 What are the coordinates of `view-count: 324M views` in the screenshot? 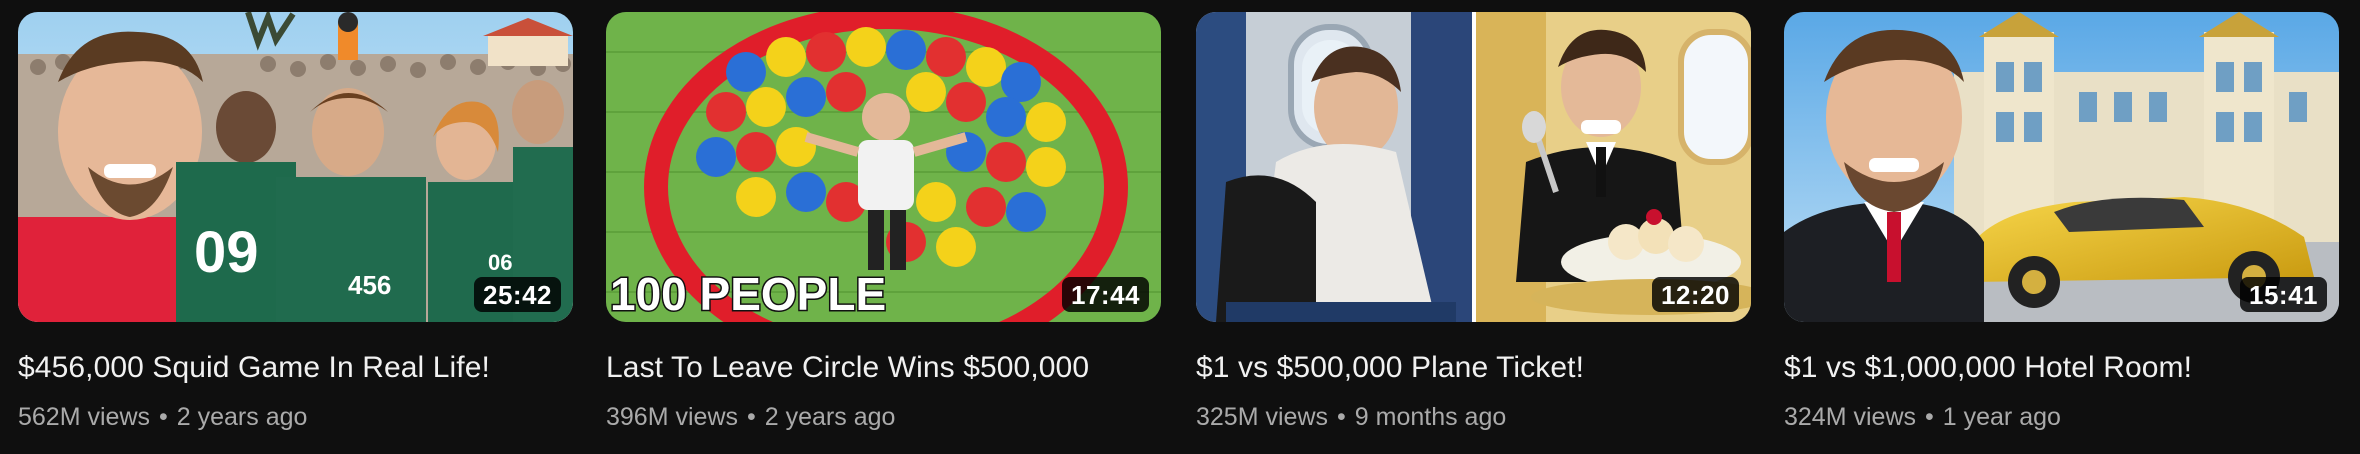 It's located at (1850, 417).